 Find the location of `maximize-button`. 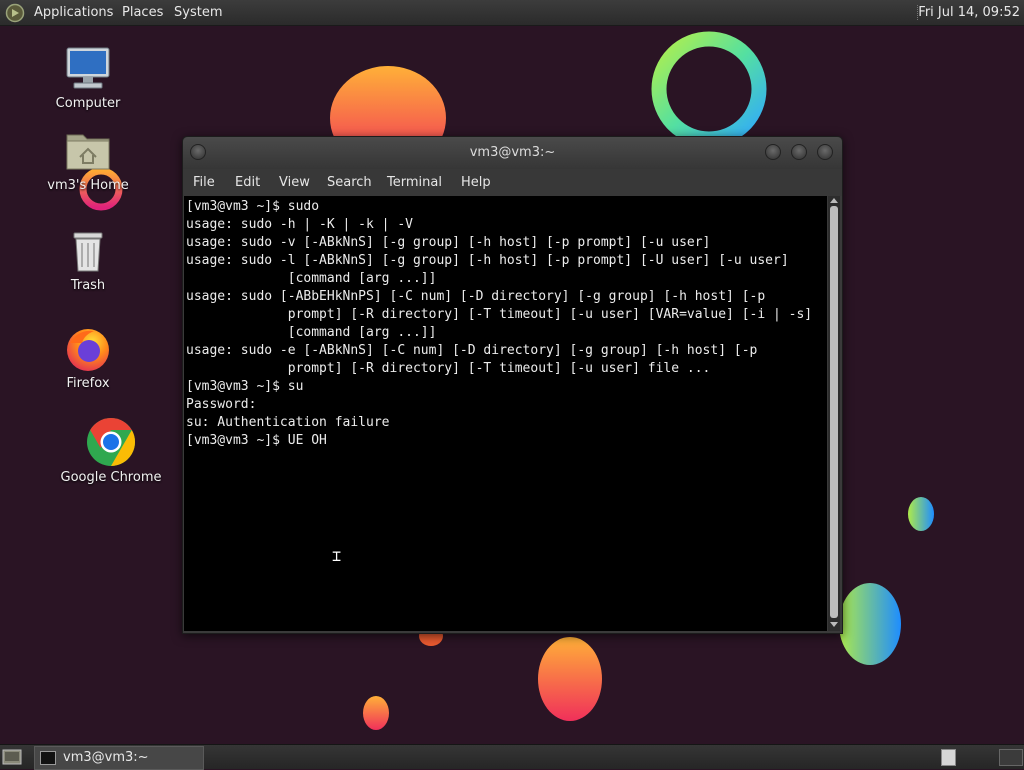

maximize-button is located at coordinates (799, 152).